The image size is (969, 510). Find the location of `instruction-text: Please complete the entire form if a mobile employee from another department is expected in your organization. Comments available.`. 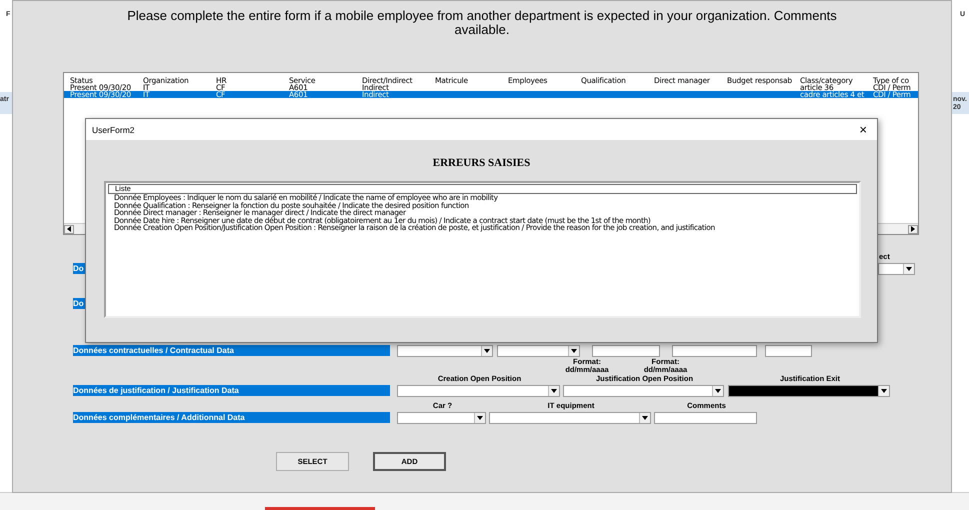

instruction-text: Please complete the entire form if a mobile employee from another department is expected in your organization. Comments available. is located at coordinates (482, 23).